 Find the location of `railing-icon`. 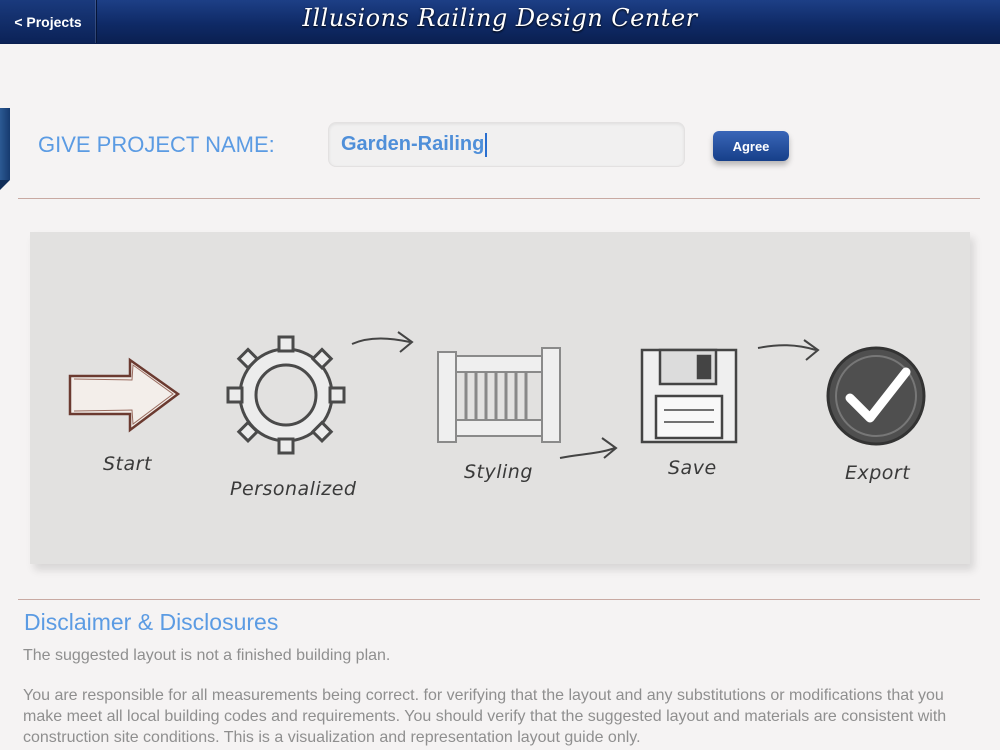

railing-icon is located at coordinates (499, 395).